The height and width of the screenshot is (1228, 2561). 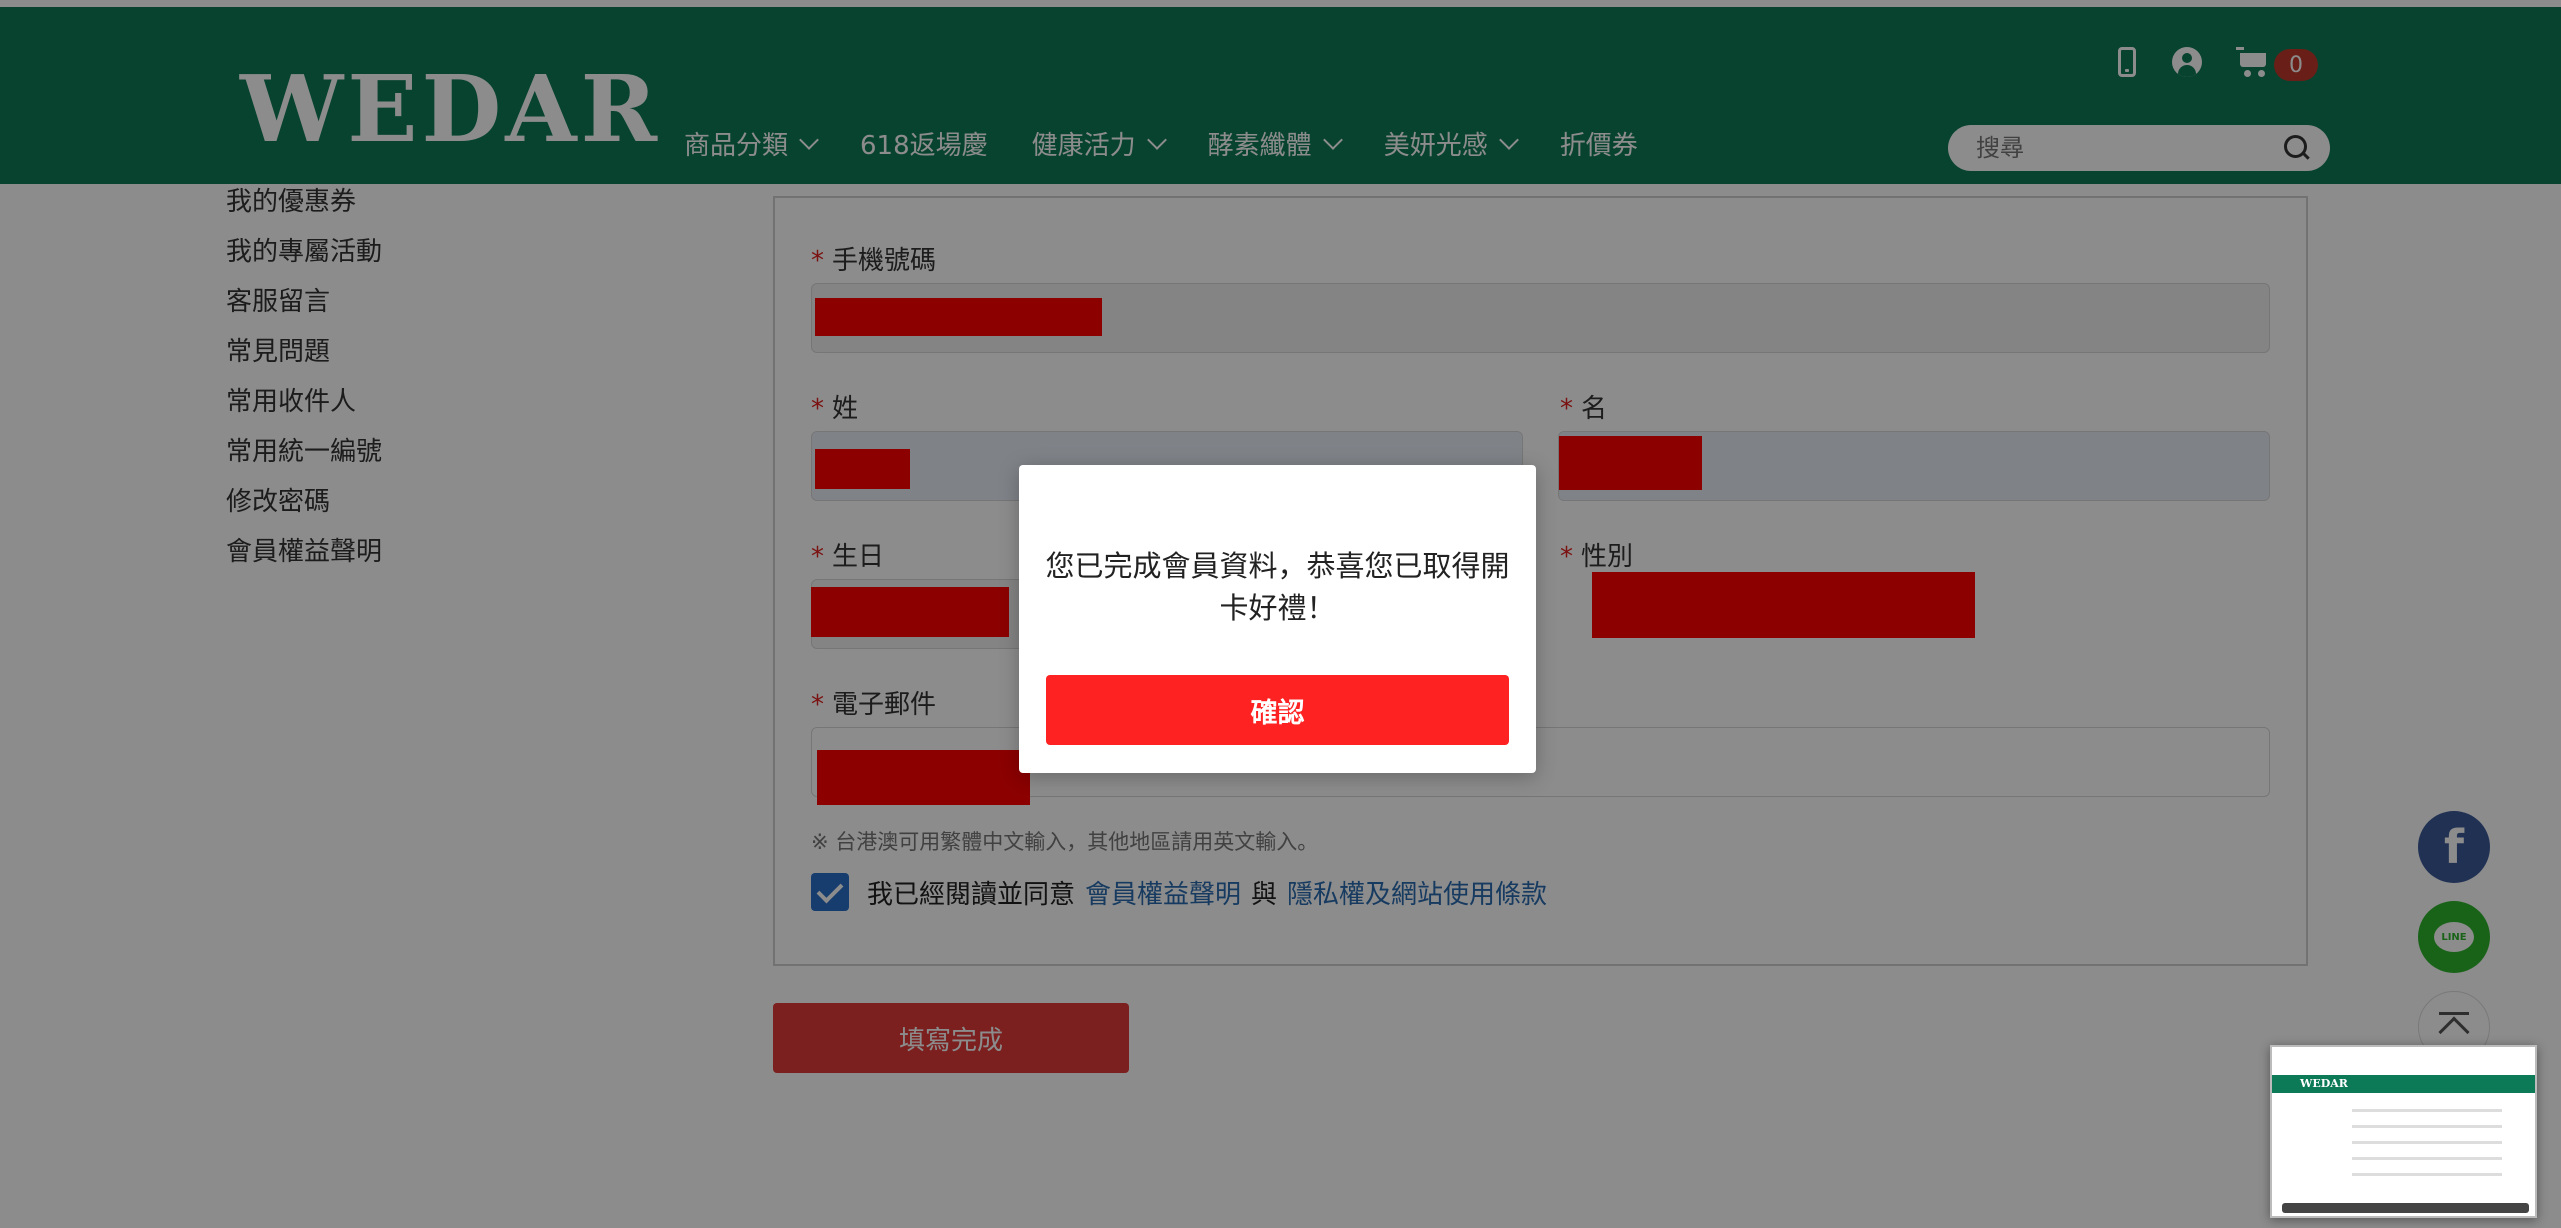 I want to click on thumbnail-logo: WEDAR, so click(x=2324, y=1083).